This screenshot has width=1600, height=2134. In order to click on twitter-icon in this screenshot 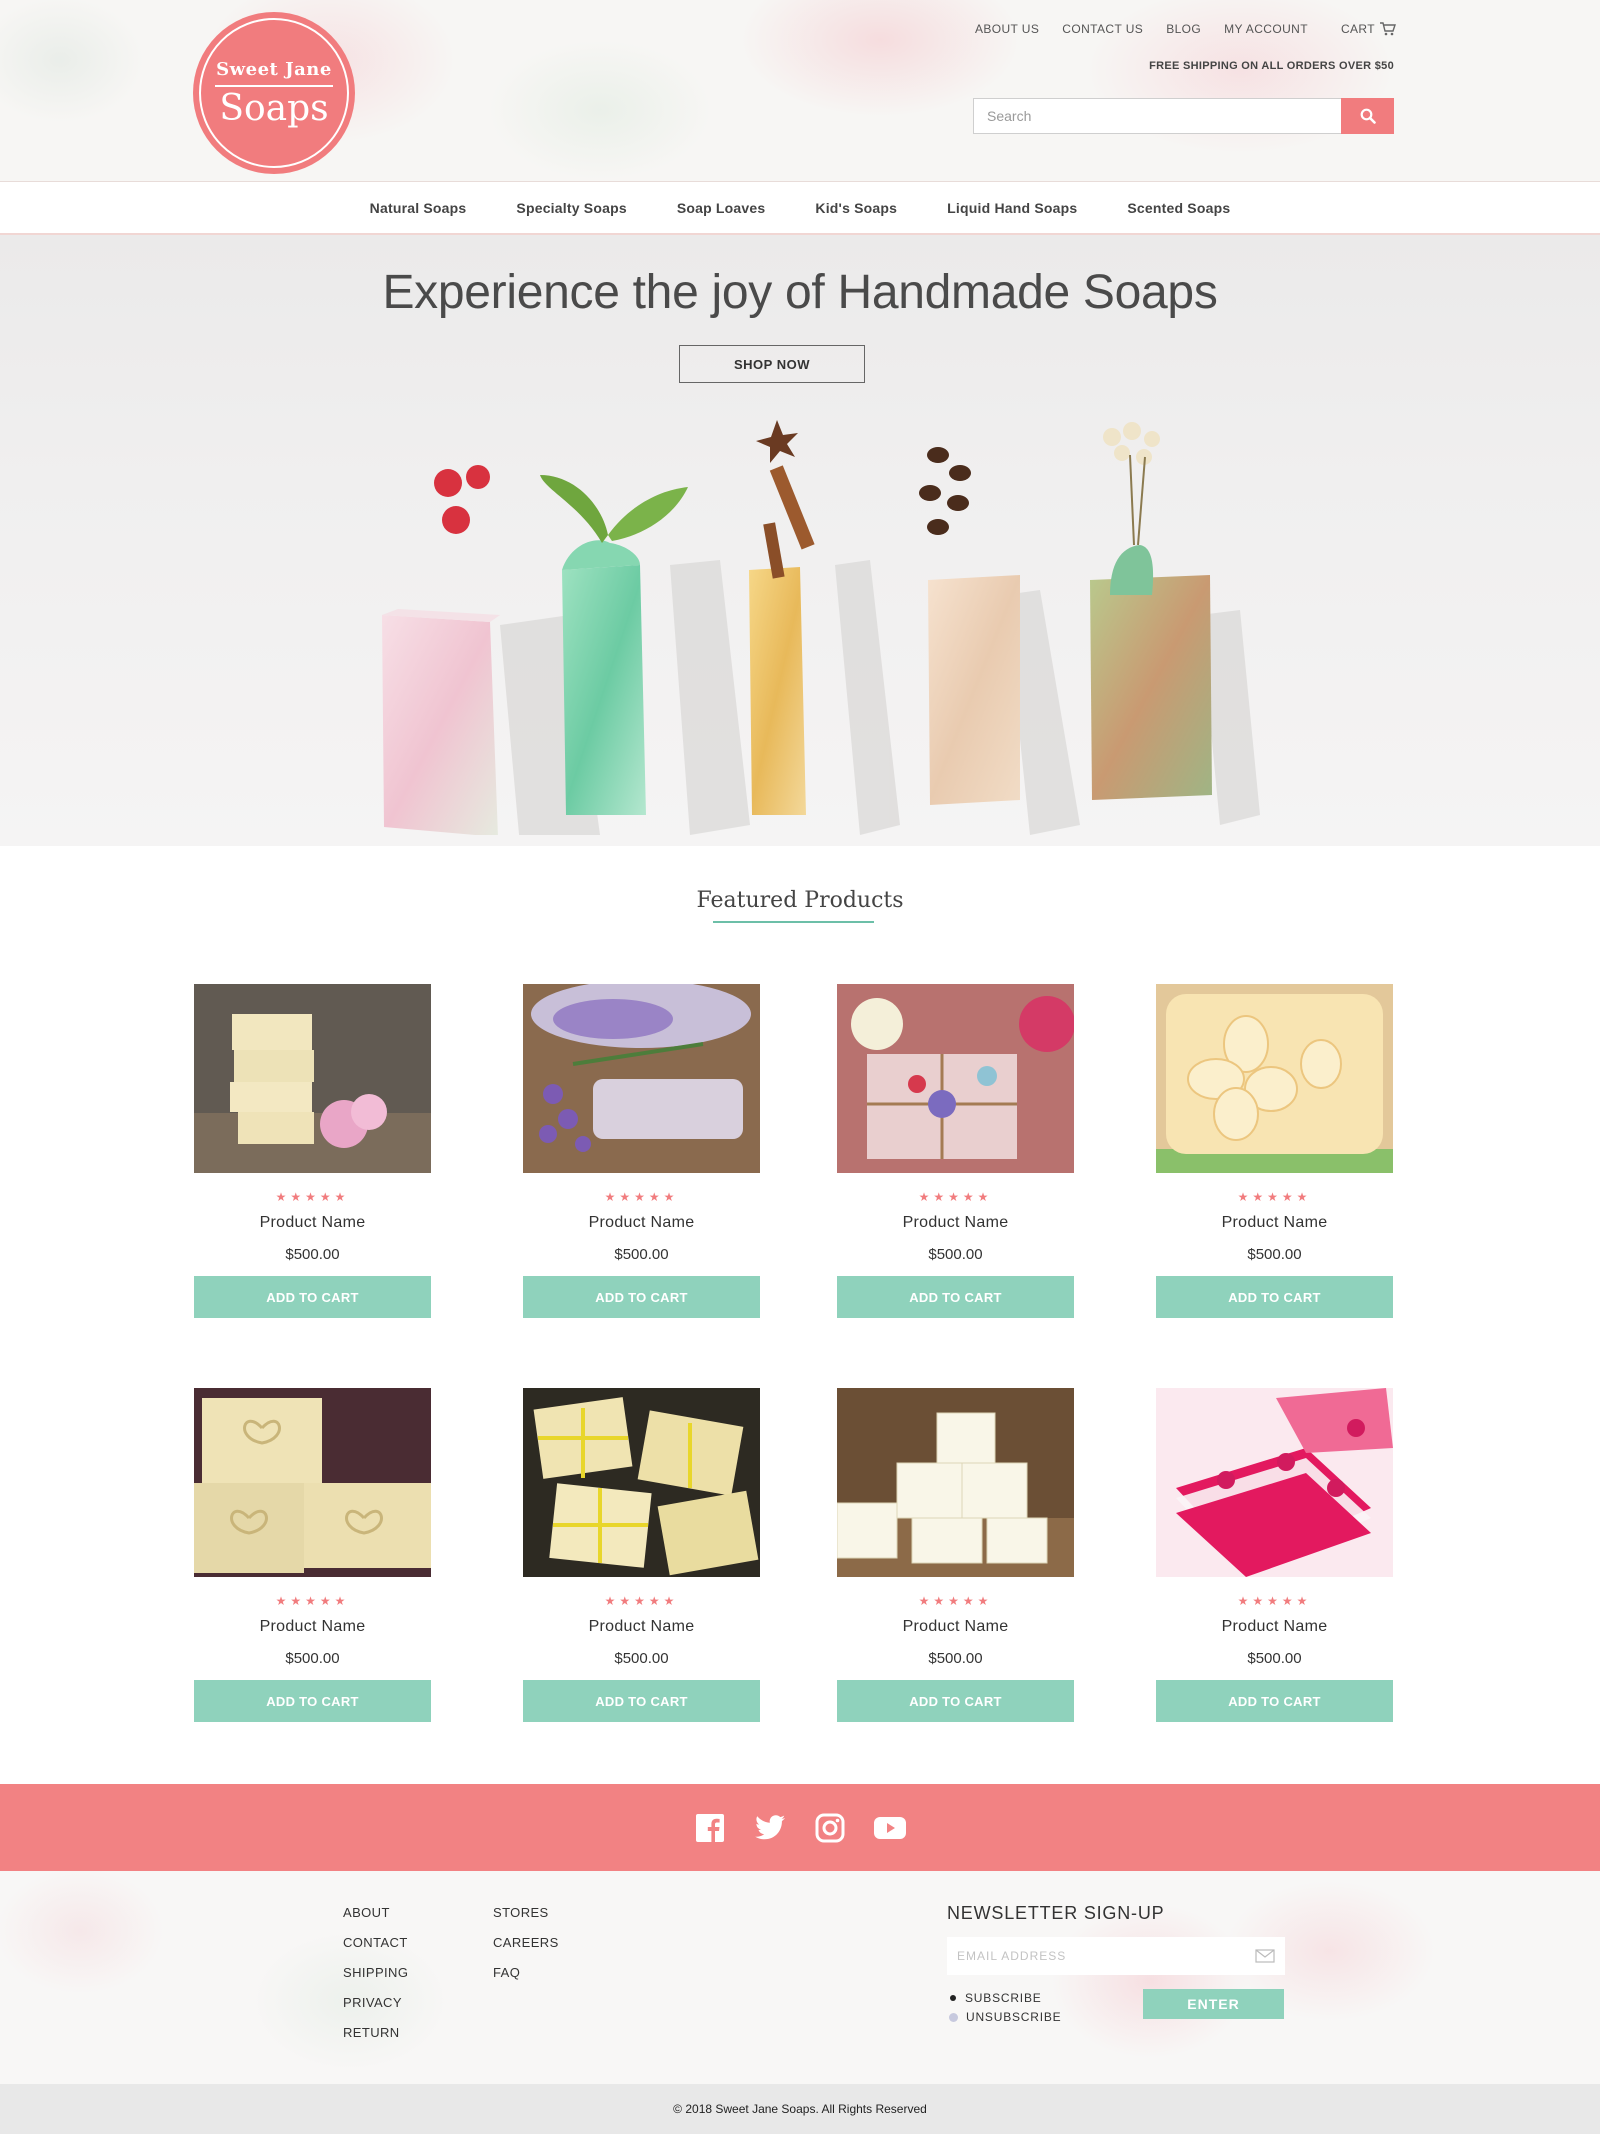, I will do `click(770, 1828)`.